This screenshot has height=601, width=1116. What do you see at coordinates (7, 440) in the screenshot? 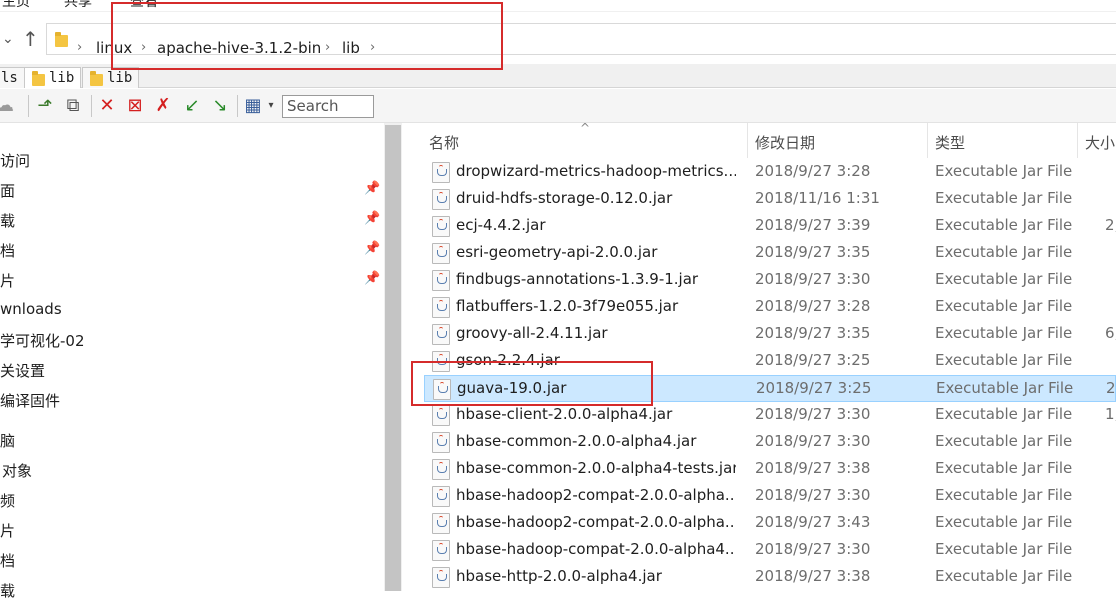
I see `nav-item: 脑` at bounding box center [7, 440].